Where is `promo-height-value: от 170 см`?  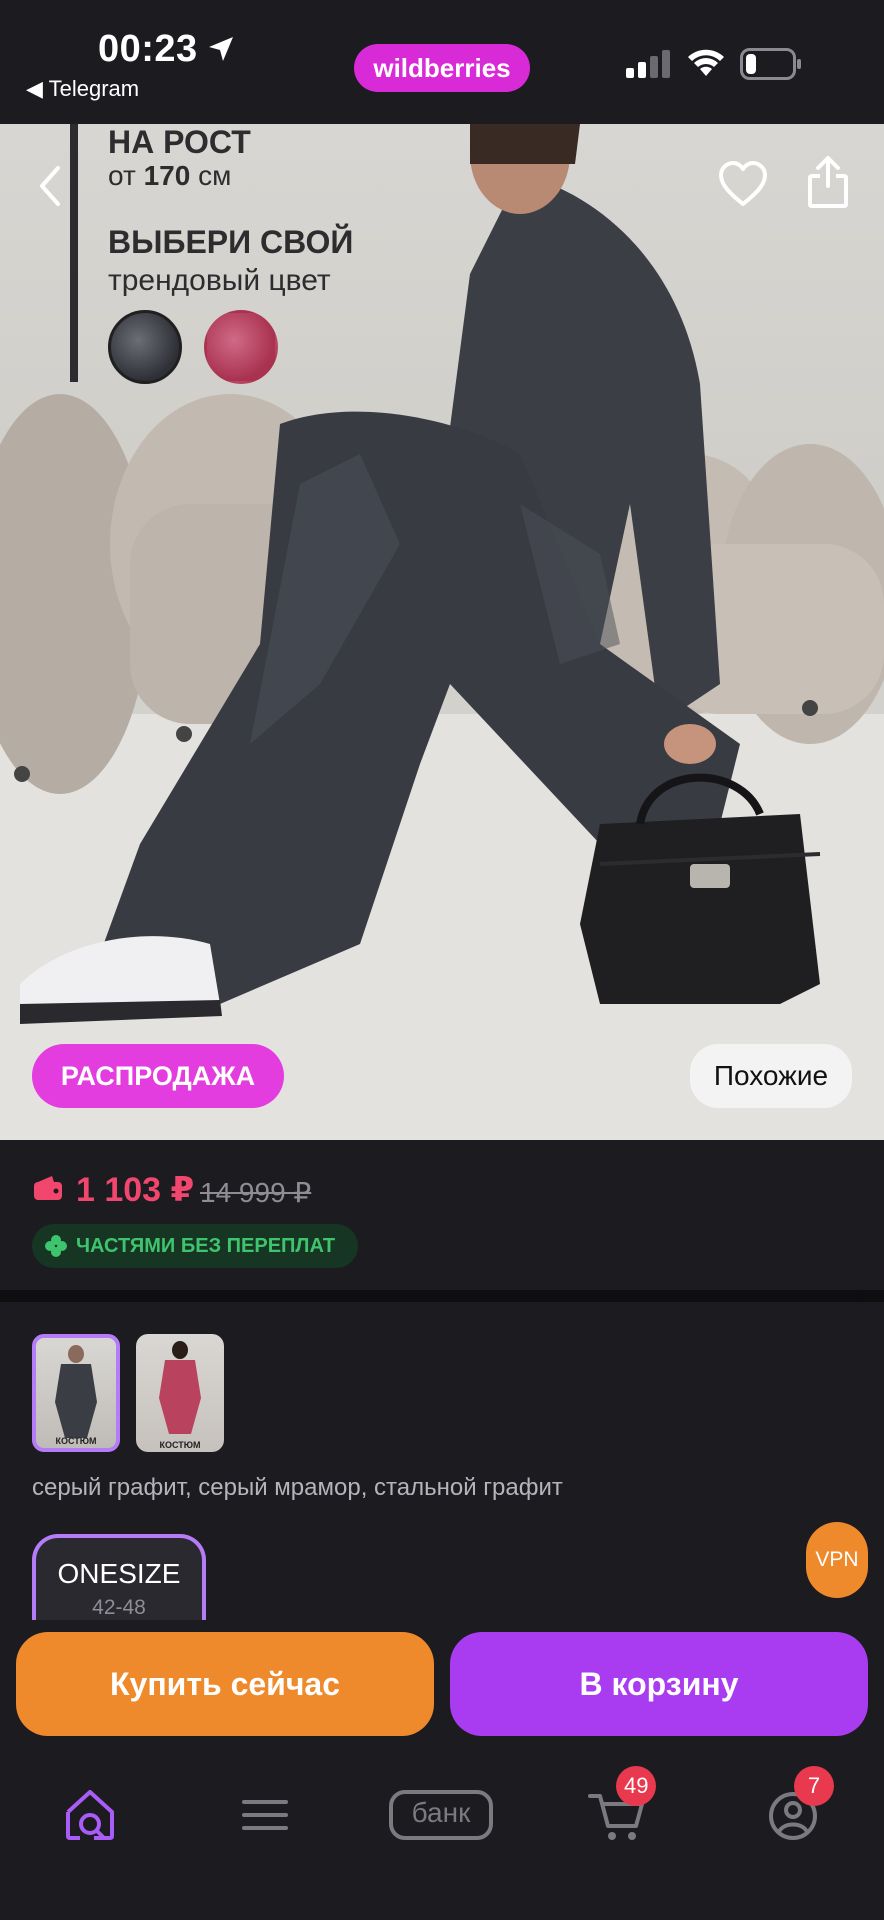 promo-height-value: от 170 см is located at coordinates (170, 175).